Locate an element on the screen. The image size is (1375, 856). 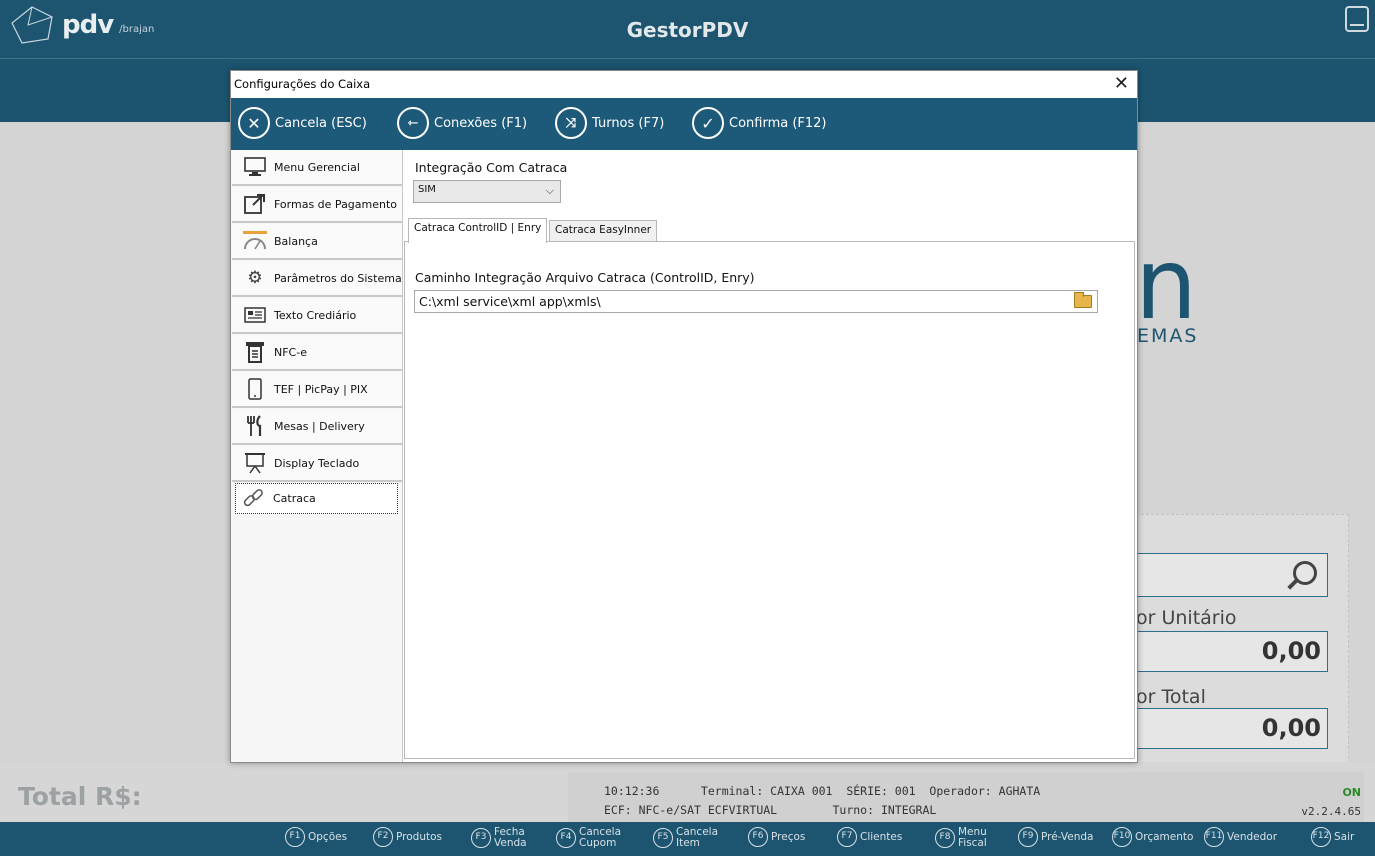
fkey-f12-exit: F12 Sair is located at coordinates (1332, 837).